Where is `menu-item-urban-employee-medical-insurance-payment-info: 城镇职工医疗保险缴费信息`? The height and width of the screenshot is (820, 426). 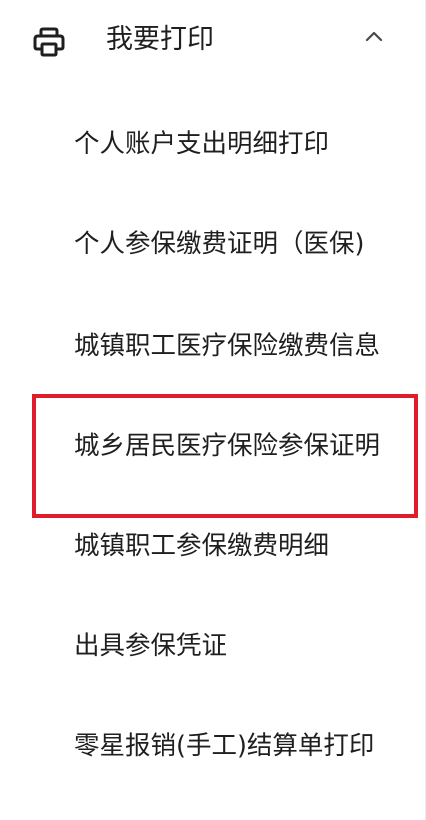
menu-item-urban-employee-medical-insurance-payment-info: 城镇职工医疗保险缴费信息 is located at coordinates (213, 346).